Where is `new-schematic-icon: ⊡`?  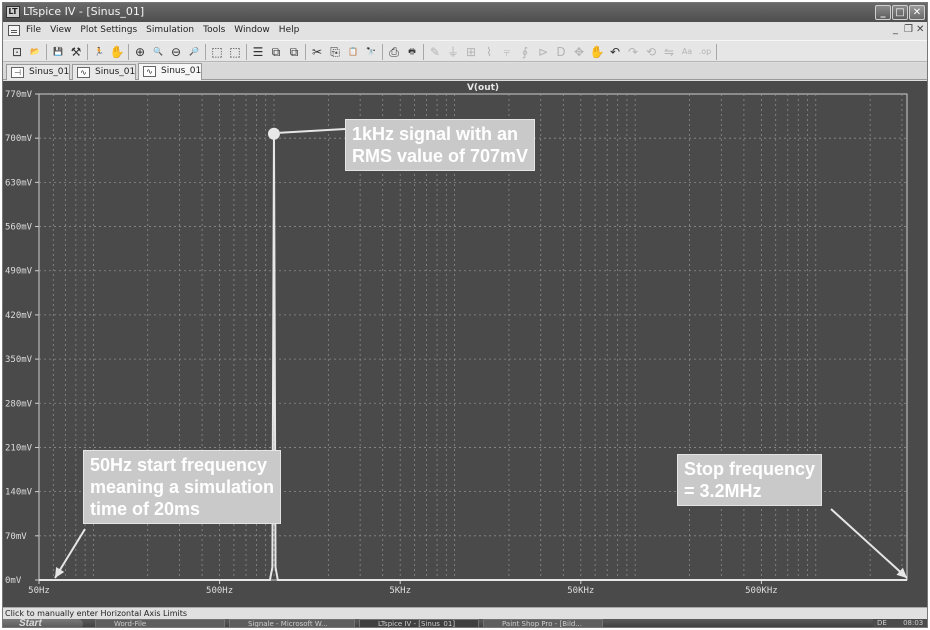 new-schematic-icon: ⊡ is located at coordinates (17, 52).